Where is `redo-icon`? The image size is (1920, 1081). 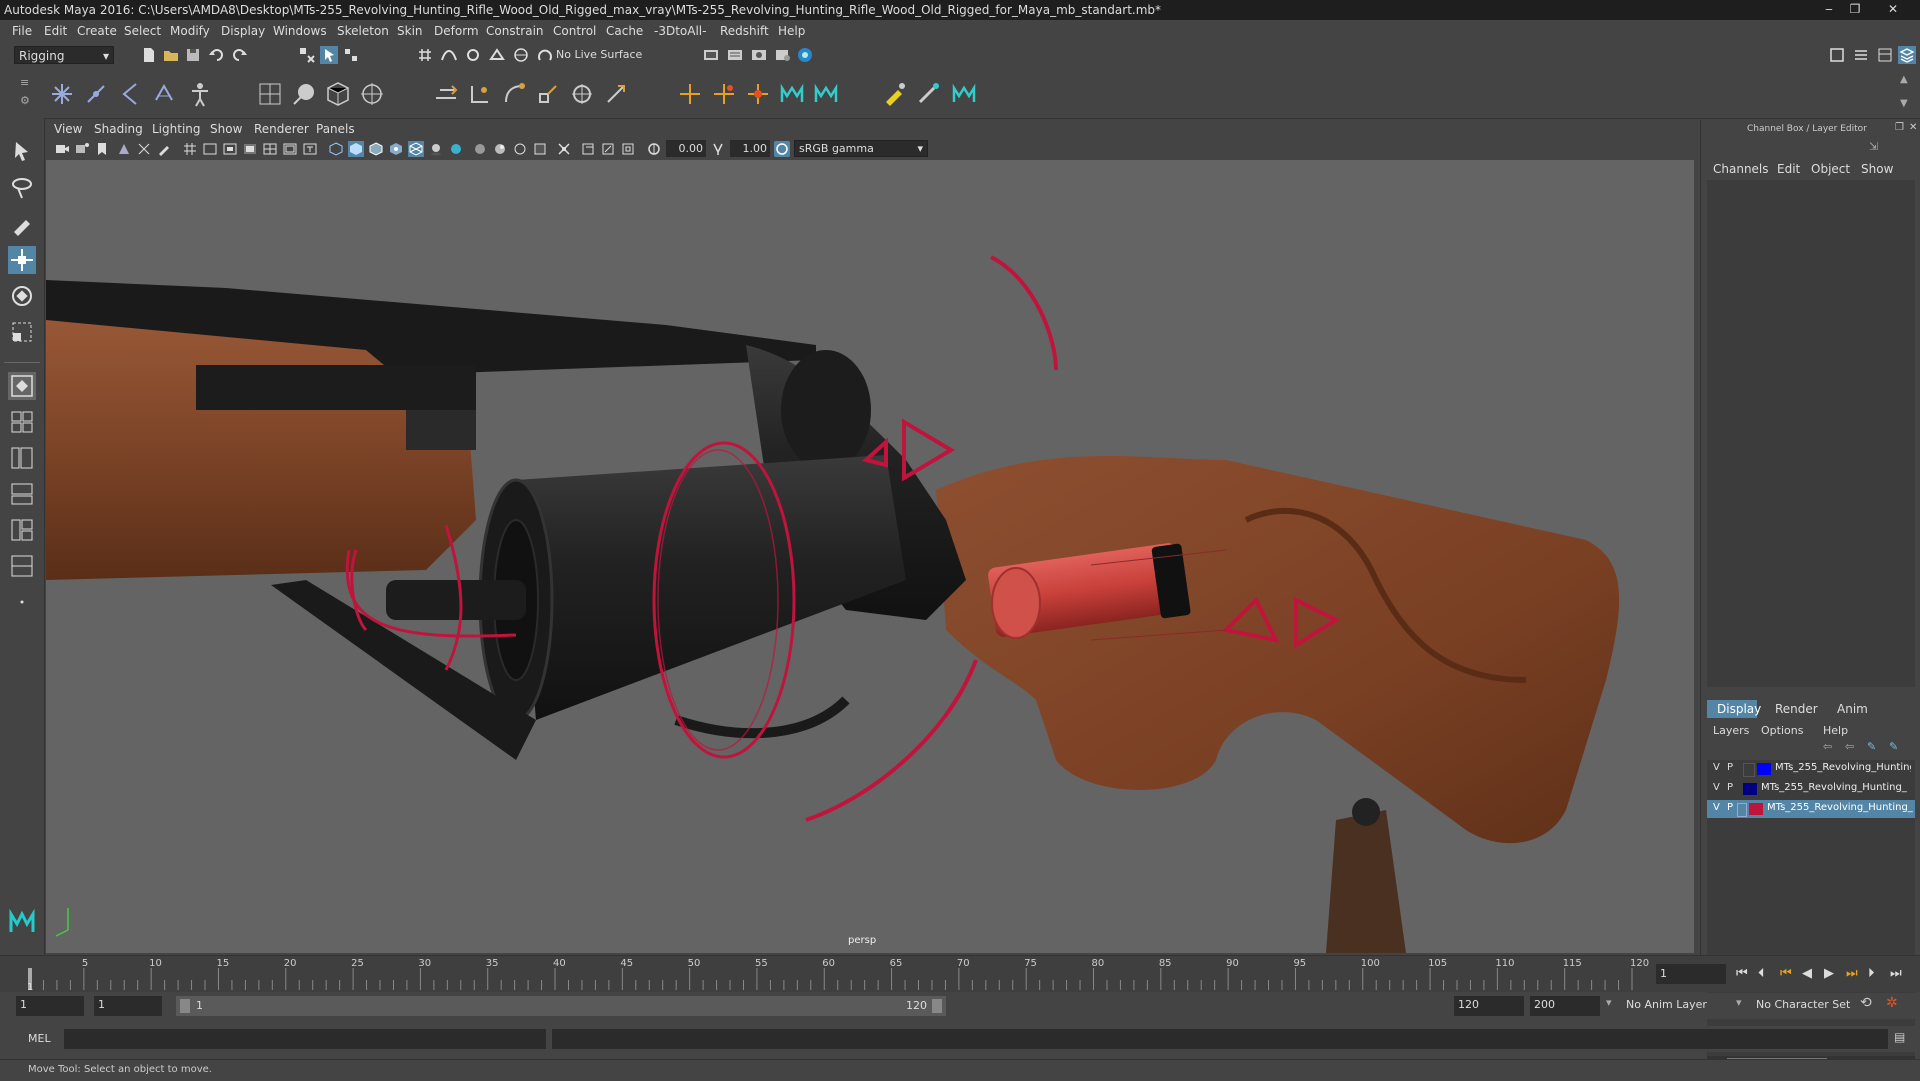 redo-icon is located at coordinates (239, 55).